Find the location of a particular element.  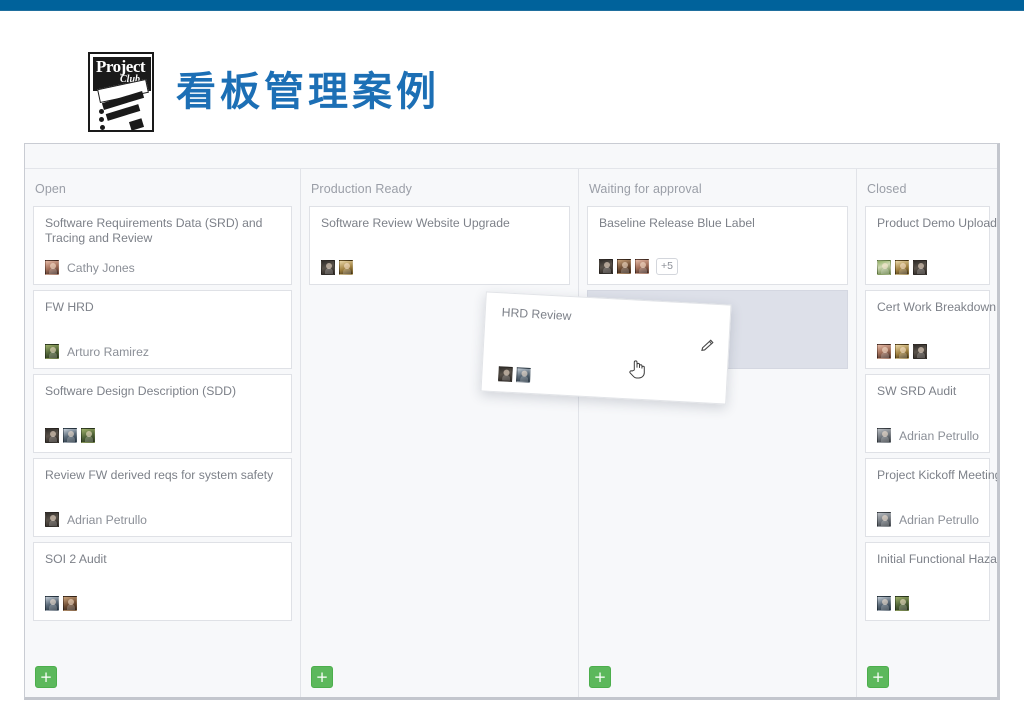

card-title: Cert Work Breakdown Stru is located at coordinates (937, 307).